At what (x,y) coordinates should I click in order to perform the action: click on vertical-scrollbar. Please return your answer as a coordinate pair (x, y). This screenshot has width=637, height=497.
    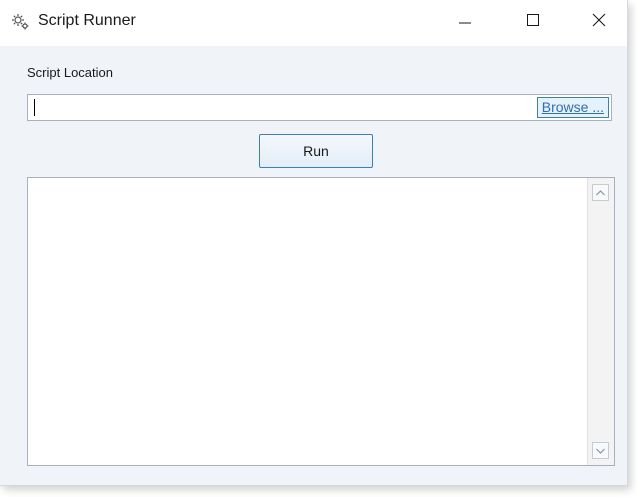
    Looking at the image, I should click on (600, 321).